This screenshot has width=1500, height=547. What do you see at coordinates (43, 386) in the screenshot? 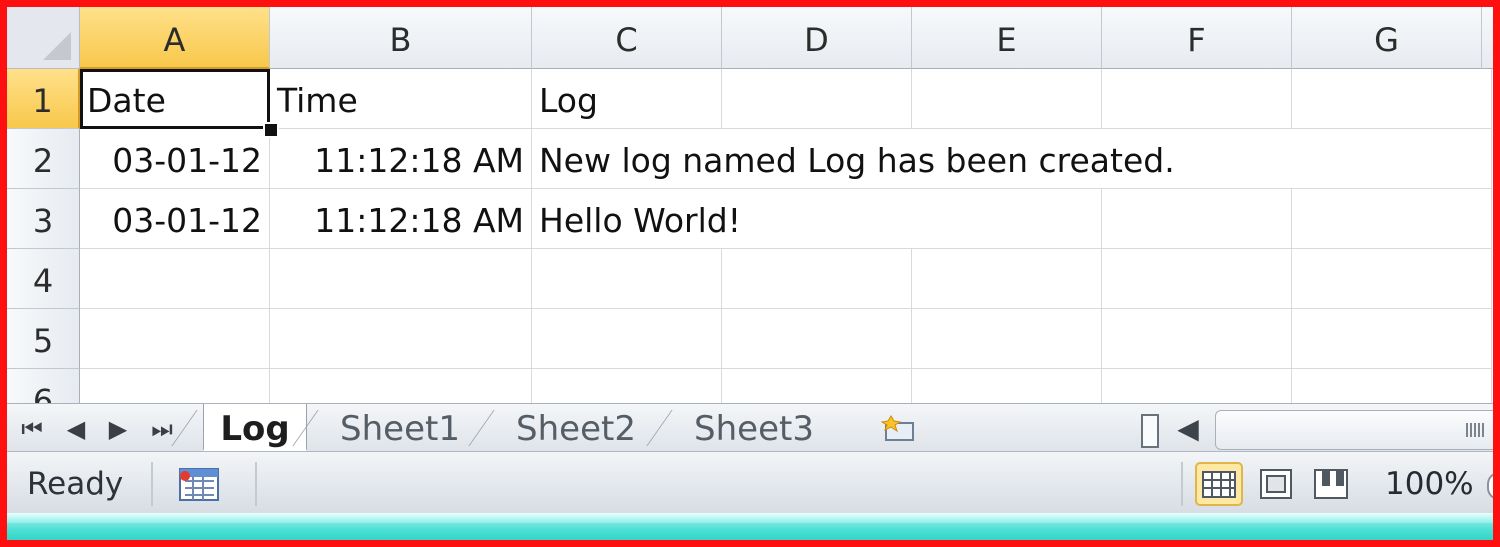
I see `row-header-6: 6` at bounding box center [43, 386].